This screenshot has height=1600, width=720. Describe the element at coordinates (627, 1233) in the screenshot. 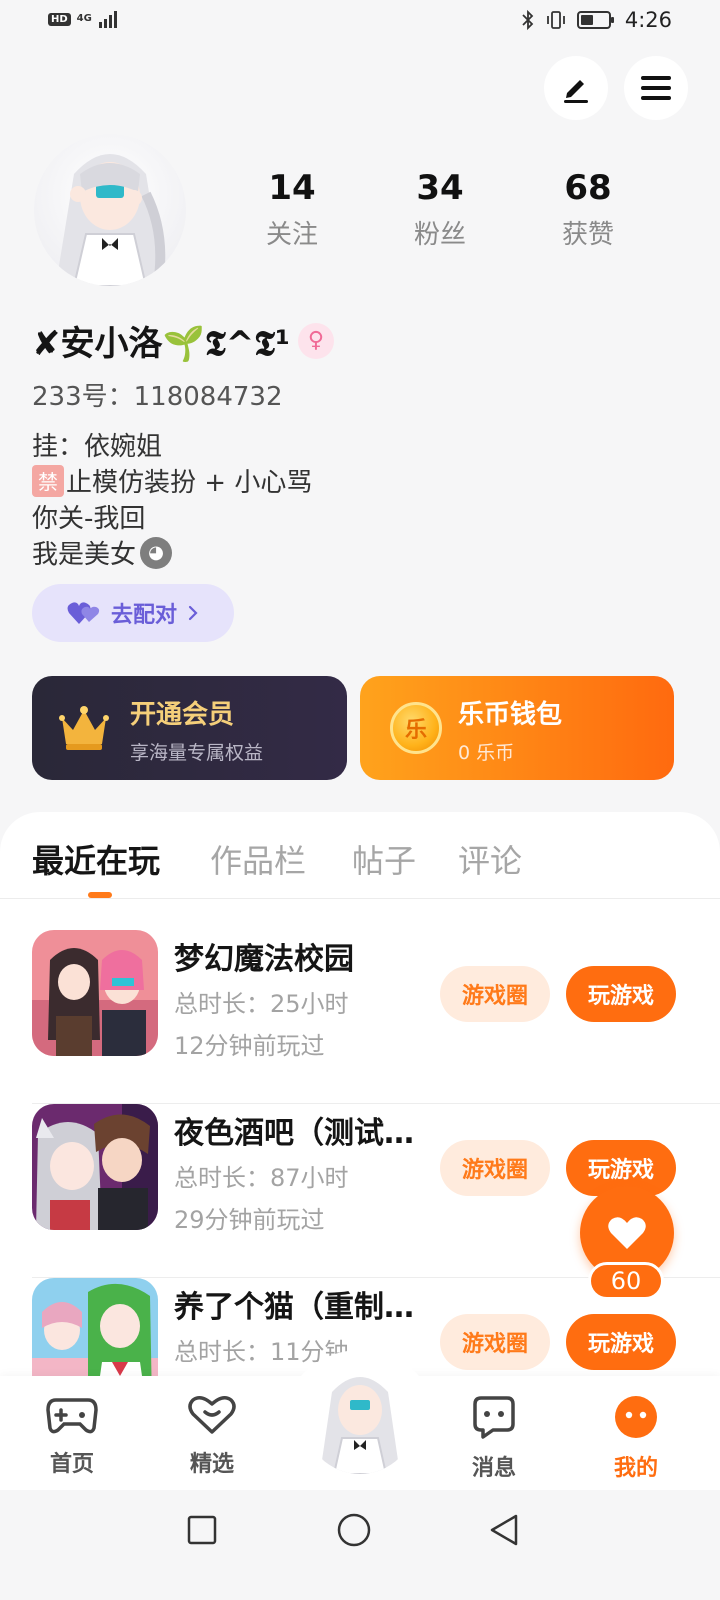

I see `heart-icon` at that location.